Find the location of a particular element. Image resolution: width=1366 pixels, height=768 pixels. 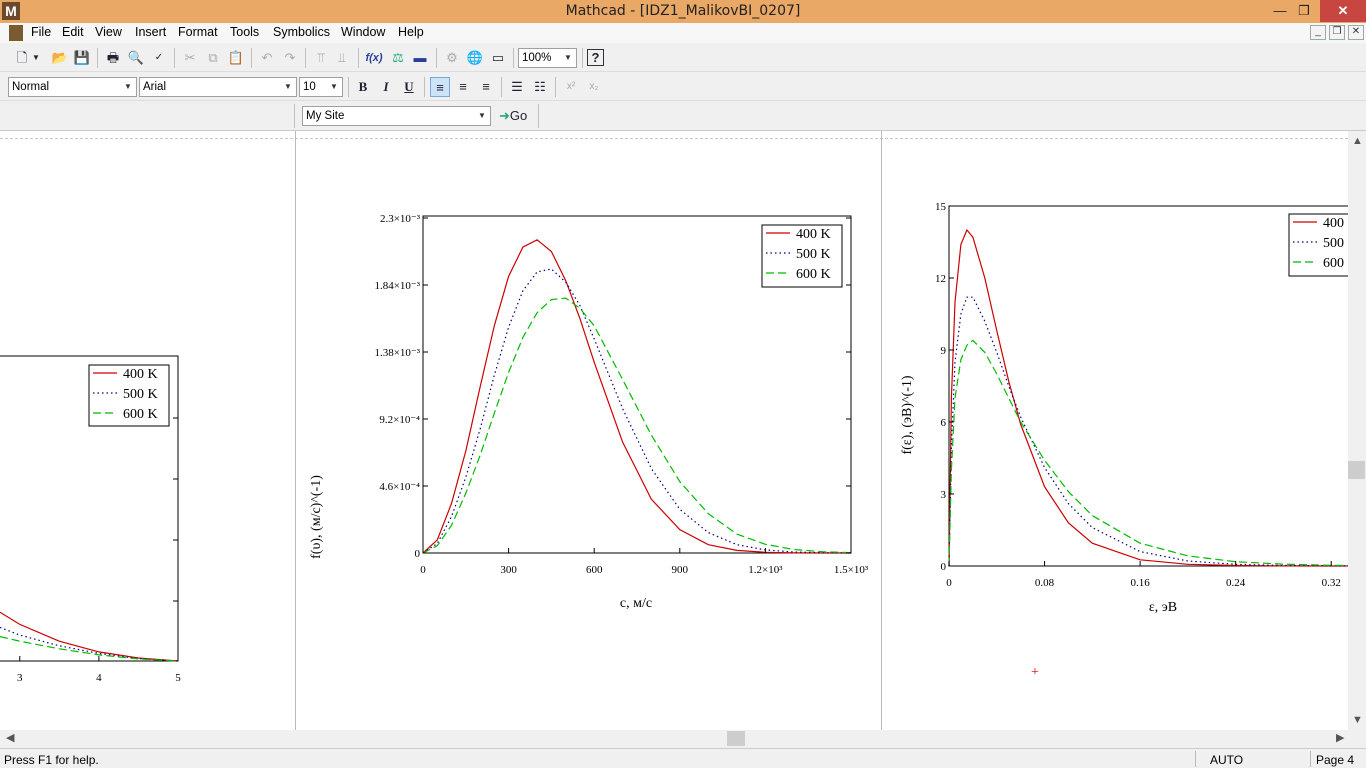

menu-help: Help is located at coordinates (411, 32).